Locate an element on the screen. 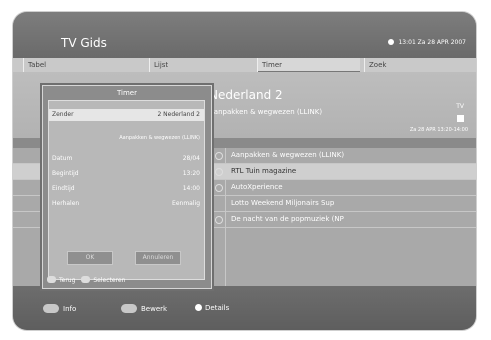  tab-bar: Tabel Lijst Timer Zoek is located at coordinates (244, 65).